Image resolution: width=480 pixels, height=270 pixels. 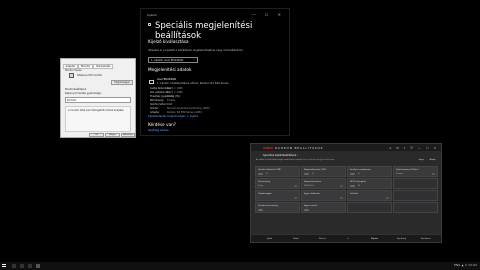 What do you see at coordinates (165, 96) in the screenshot?
I see `info-row: Frissítési gyakoriság (Hz) 60 Hz` at bounding box center [165, 96].